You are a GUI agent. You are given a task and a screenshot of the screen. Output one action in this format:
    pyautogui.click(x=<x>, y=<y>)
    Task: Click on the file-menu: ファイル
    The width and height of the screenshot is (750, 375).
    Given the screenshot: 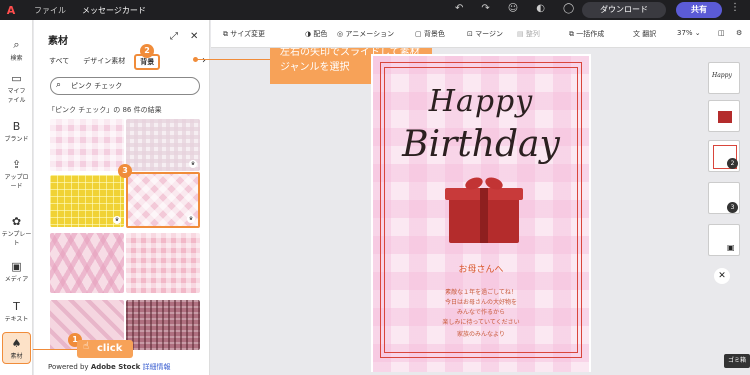 What is the action you would take?
    pyautogui.click(x=50, y=10)
    